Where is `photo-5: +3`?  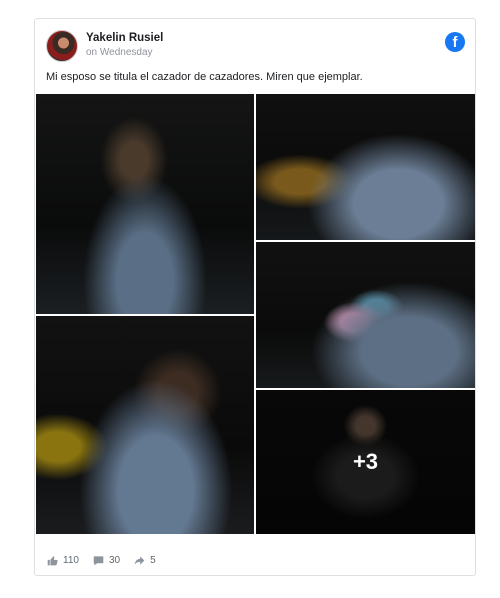 photo-5: +3 is located at coordinates (365, 462).